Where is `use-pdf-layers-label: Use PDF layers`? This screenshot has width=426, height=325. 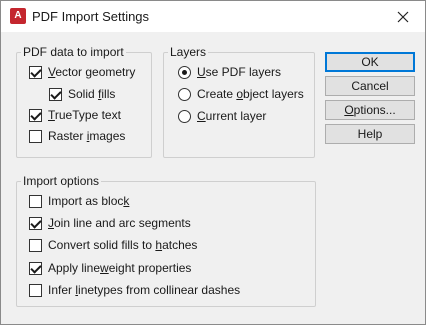 use-pdf-layers-label: Use PDF layers is located at coordinates (239, 72).